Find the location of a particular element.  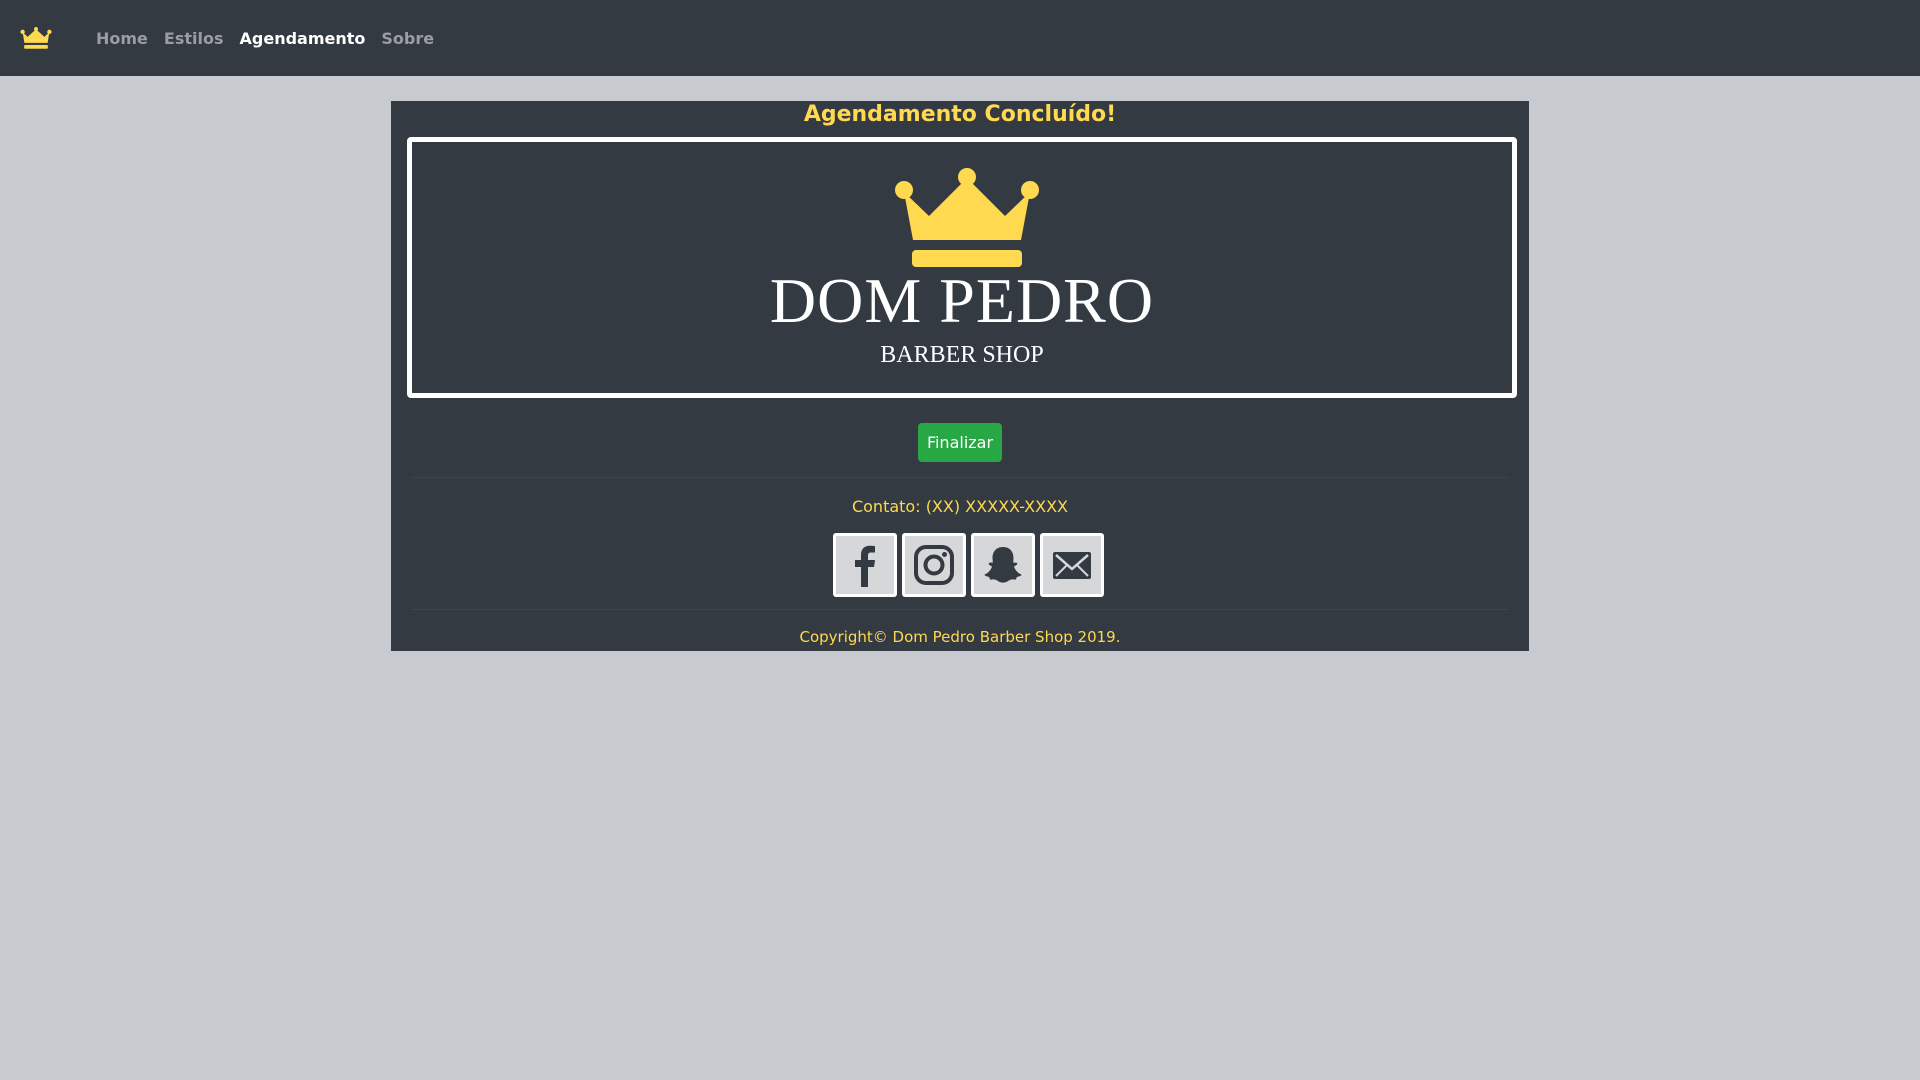

mail-icon is located at coordinates (1072, 565).